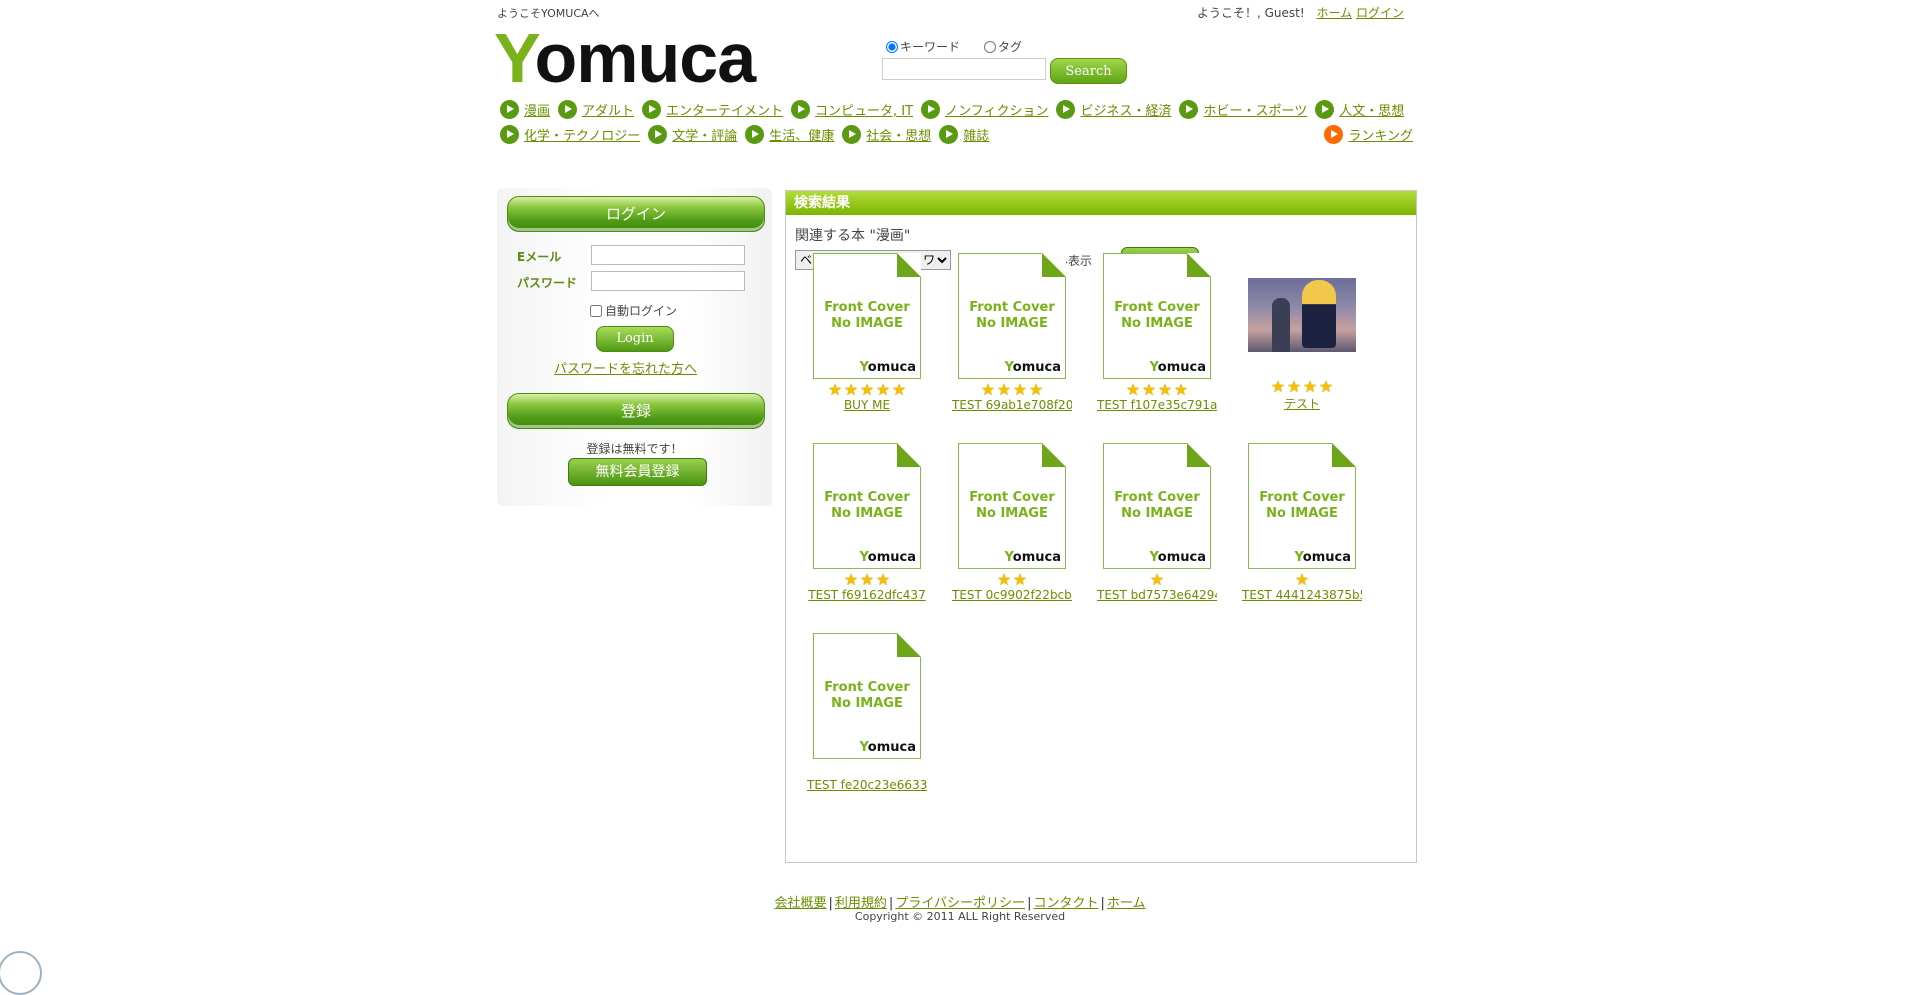  Describe the element at coordinates (635, 339) in the screenshot. I see `login-button: Login` at that location.